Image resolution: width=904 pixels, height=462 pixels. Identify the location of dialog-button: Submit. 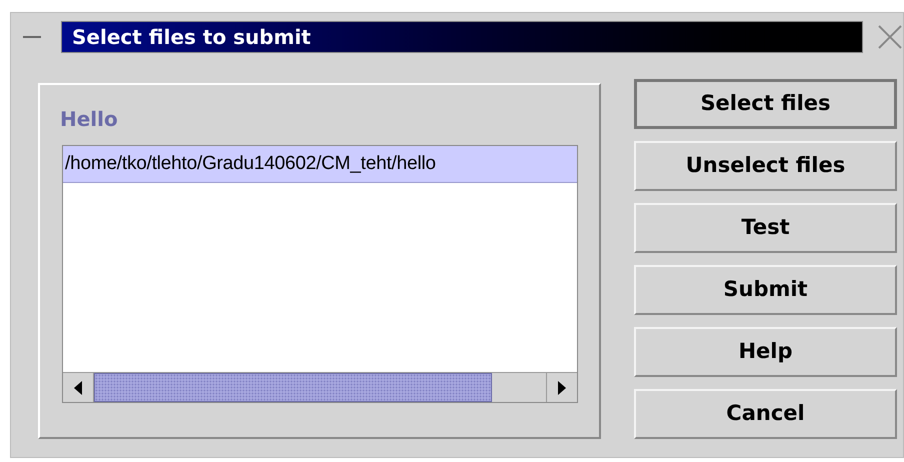
(765, 290).